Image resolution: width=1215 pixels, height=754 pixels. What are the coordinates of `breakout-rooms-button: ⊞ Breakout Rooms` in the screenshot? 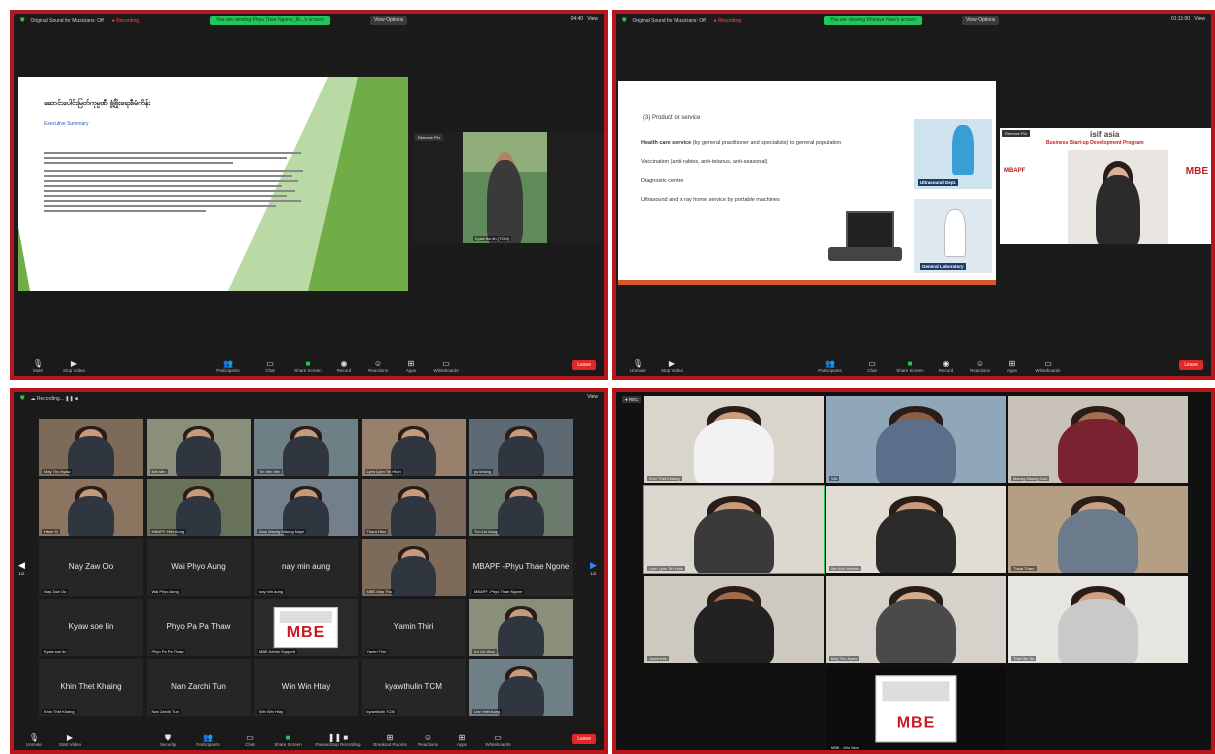 It's located at (390, 740).